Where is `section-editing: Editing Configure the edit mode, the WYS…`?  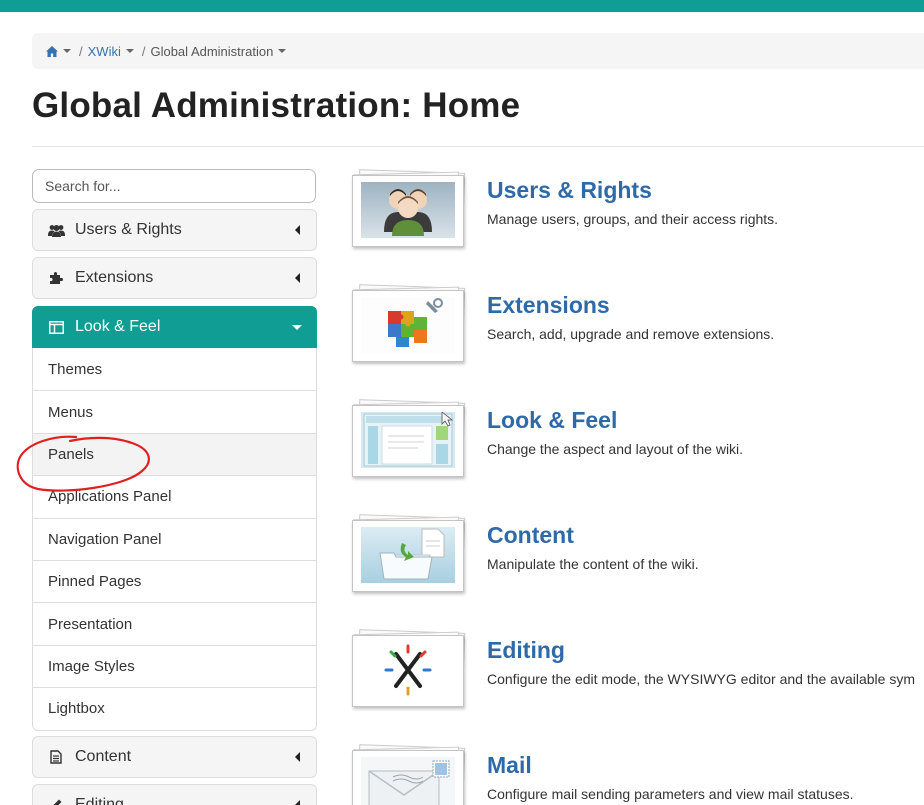
section-editing: Editing Configure the edit mode, the WYS… is located at coordinates (637, 675).